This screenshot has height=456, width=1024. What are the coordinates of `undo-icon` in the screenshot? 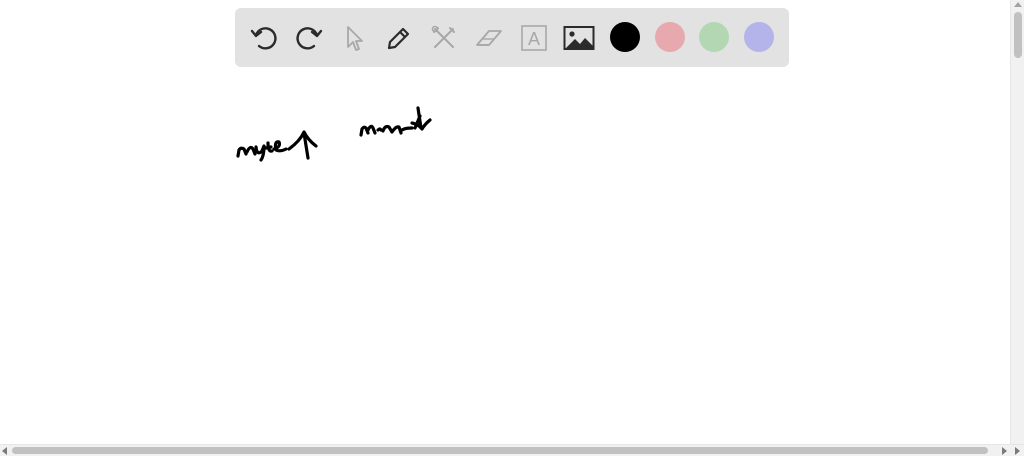 It's located at (263, 38).